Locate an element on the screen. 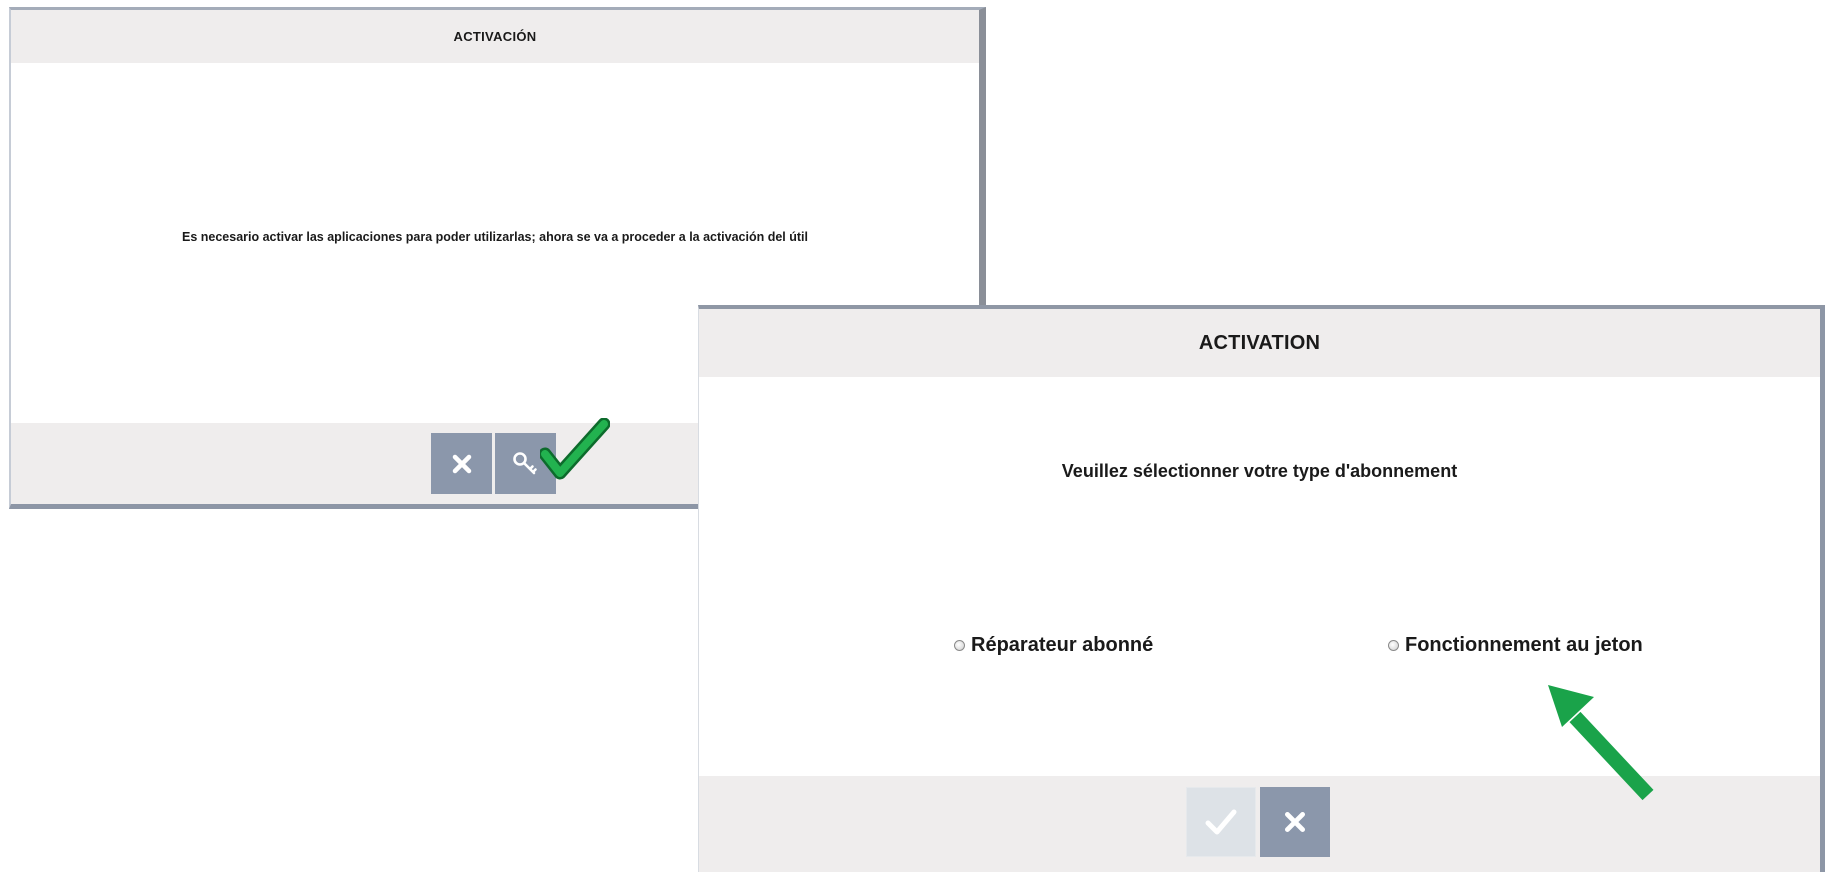 This screenshot has height=872, width=1825. check-icon is located at coordinates (1221, 822).